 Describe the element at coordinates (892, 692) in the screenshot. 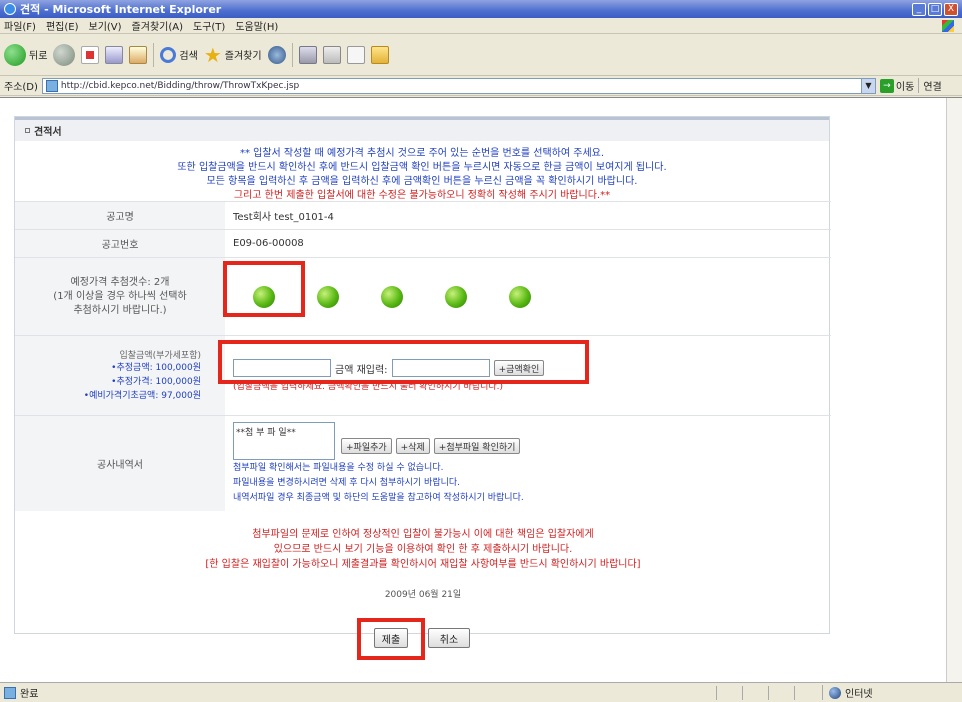

I see `security-zone: 인터넷` at that location.